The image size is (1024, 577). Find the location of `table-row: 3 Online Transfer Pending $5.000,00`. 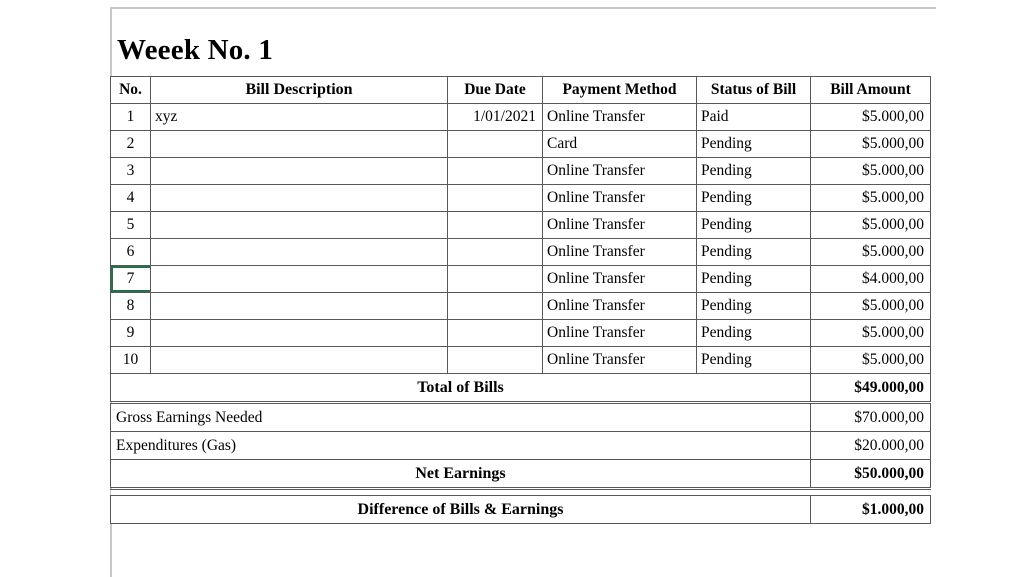

table-row: 3 Online Transfer Pending $5.000,00 is located at coordinates (520, 171).